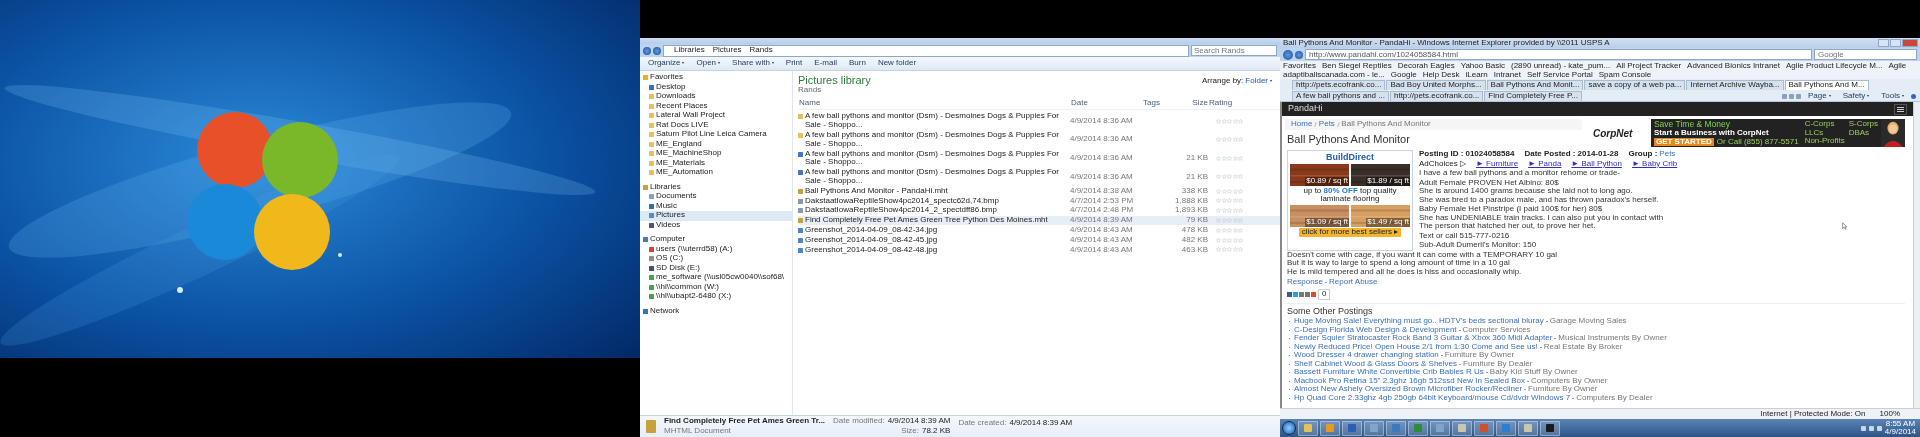  Describe the element at coordinates (1366, 356) in the screenshot. I see `posting-link: Wood Dresser 4 drawer changing station` at that location.